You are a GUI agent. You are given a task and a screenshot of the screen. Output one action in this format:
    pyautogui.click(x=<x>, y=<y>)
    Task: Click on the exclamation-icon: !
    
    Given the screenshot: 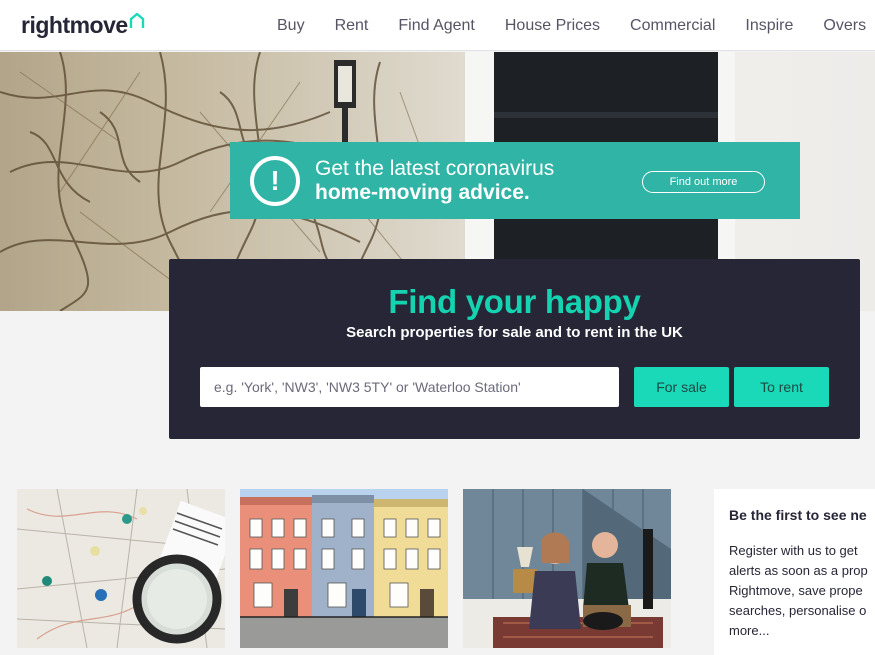 What is the action you would take?
    pyautogui.click(x=275, y=181)
    